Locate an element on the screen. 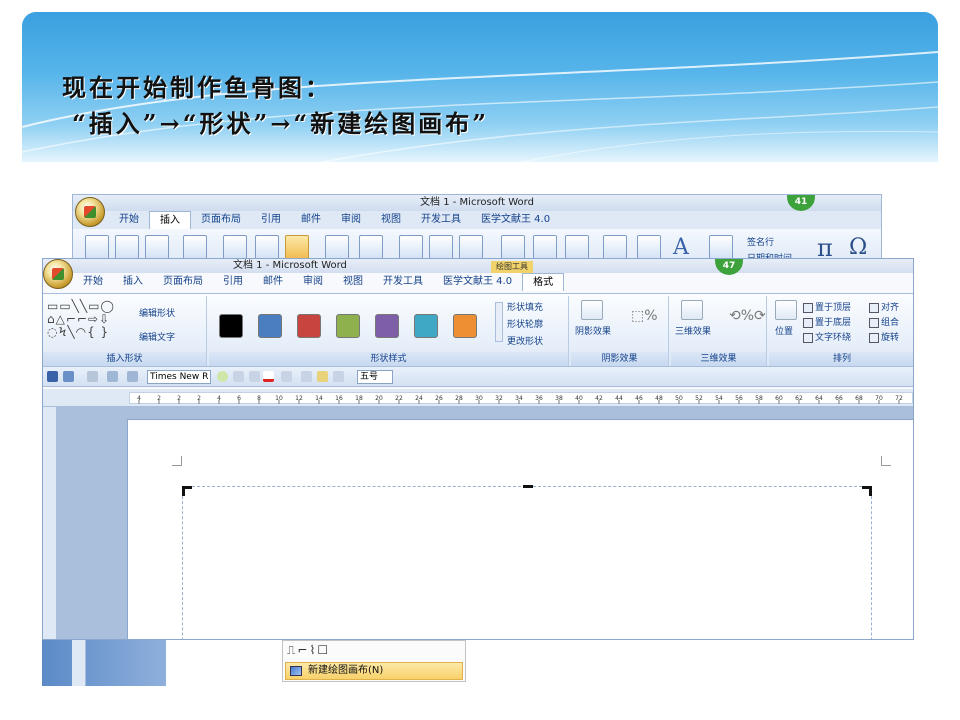 The height and width of the screenshot is (720, 960). position-icon is located at coordinates (786, 310).